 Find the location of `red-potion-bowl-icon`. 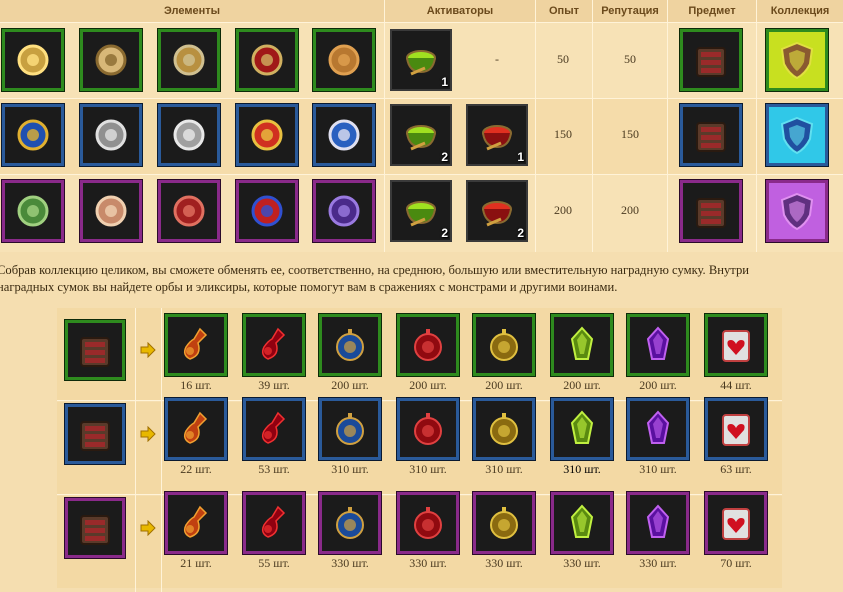

red-potion-bowl-icon is located at coordinates (497, 138).